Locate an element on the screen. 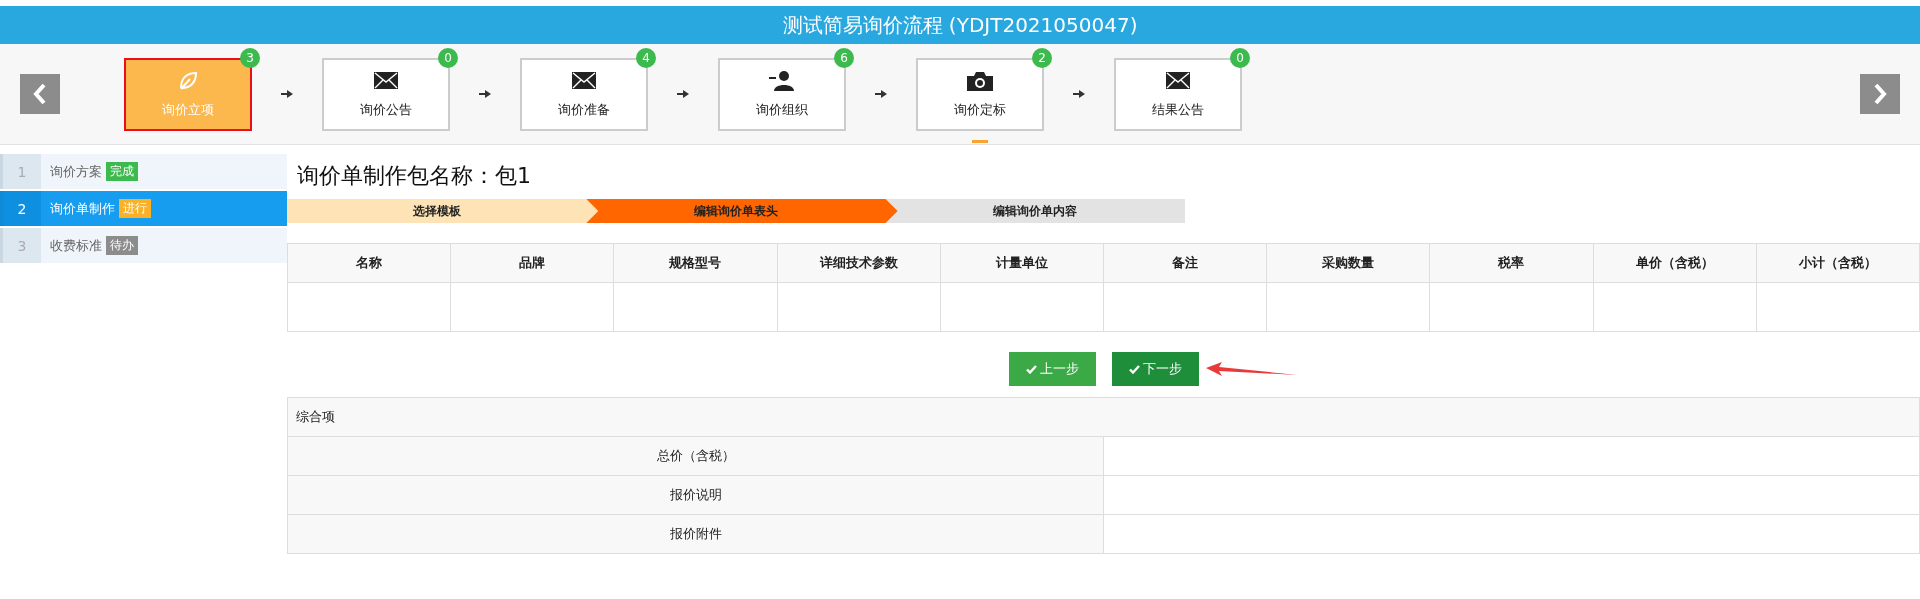 The height and width of the screenshot is (599, 1920). chevron-left-icon is located at coordinates (40, 94).